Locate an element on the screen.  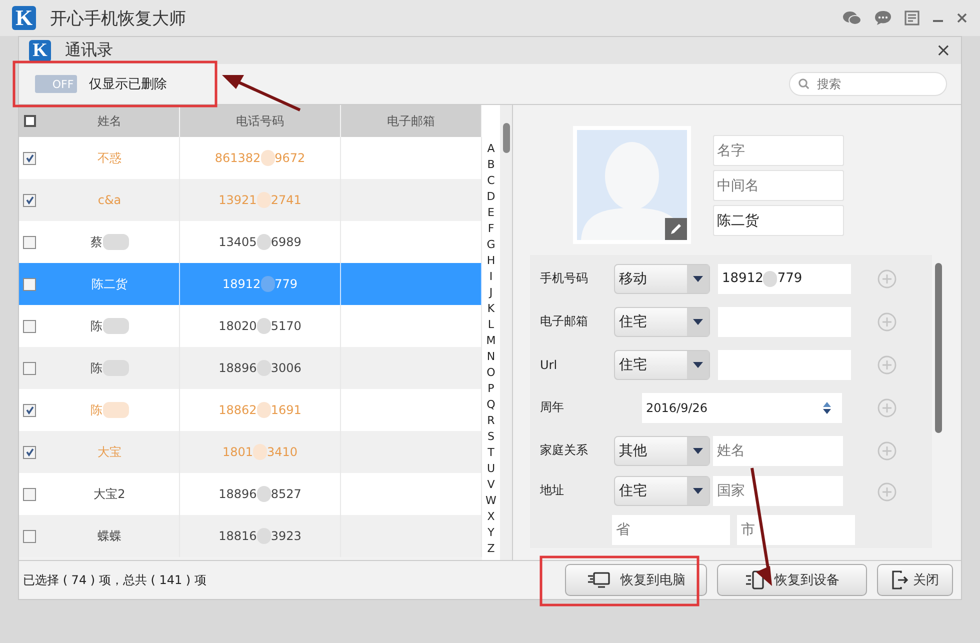
table-cell: 18816 is located at coordinates (237, 536).